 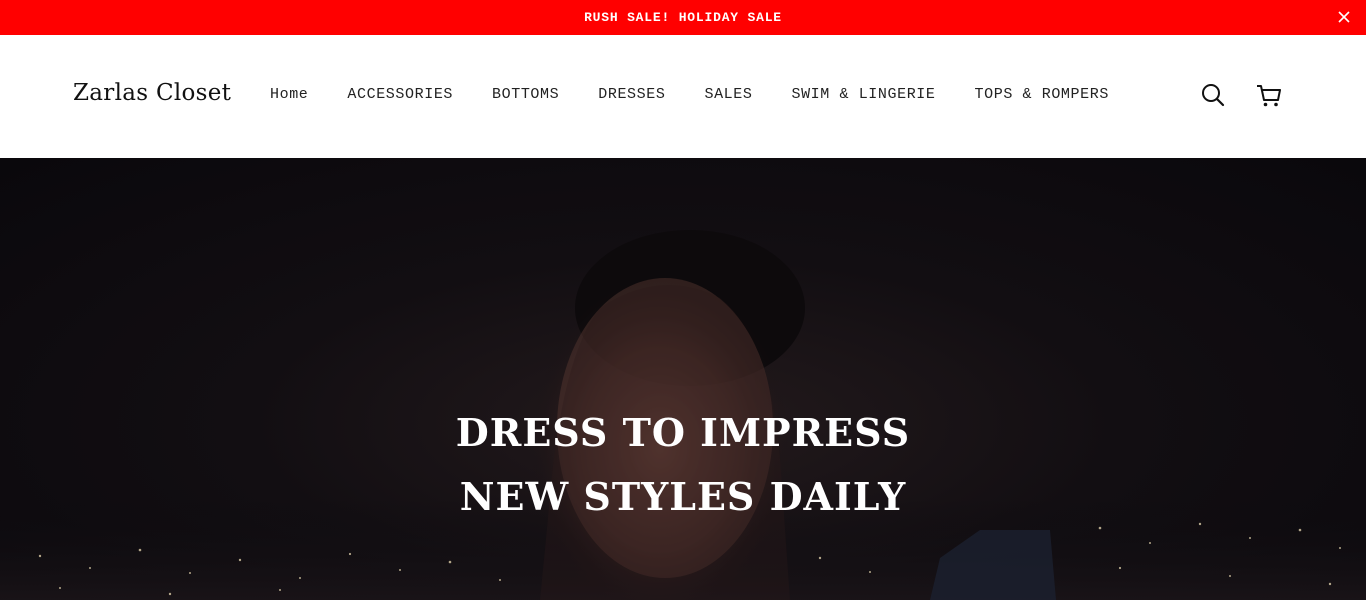 What do you see at coordinates (1042, 94) in the screenshot?
I see `nav-item-tops-rompers: TOPS & ROMPERS` at bounding box center [1042, 94].